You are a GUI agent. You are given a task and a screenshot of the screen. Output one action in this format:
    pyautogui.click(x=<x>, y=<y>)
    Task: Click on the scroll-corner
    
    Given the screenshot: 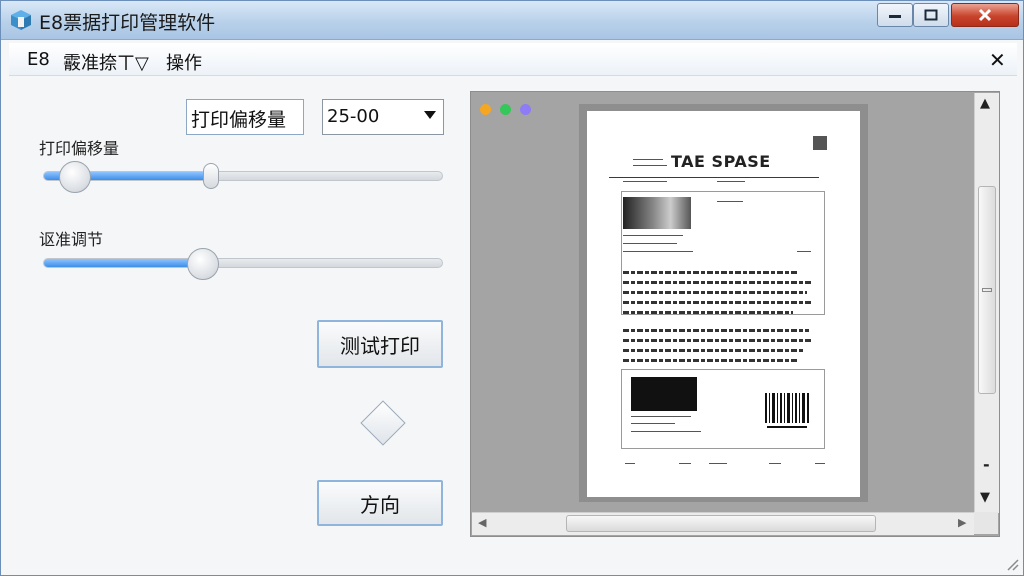 What is the action you would take?
    pyautogui.click(x=986, y=523)
    